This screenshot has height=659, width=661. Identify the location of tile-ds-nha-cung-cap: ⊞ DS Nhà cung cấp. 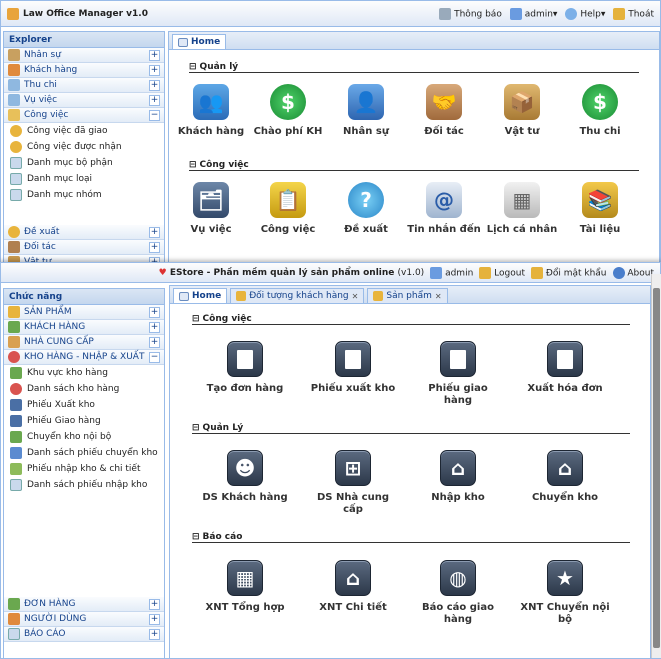
(353, 483).